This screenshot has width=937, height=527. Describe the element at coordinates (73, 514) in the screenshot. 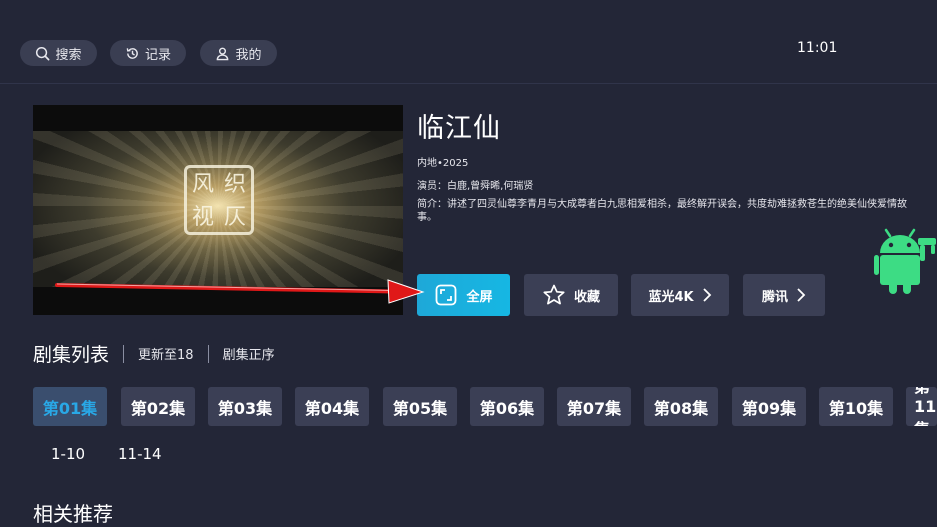

I see `related-section-title: 相关推荐` at that location.